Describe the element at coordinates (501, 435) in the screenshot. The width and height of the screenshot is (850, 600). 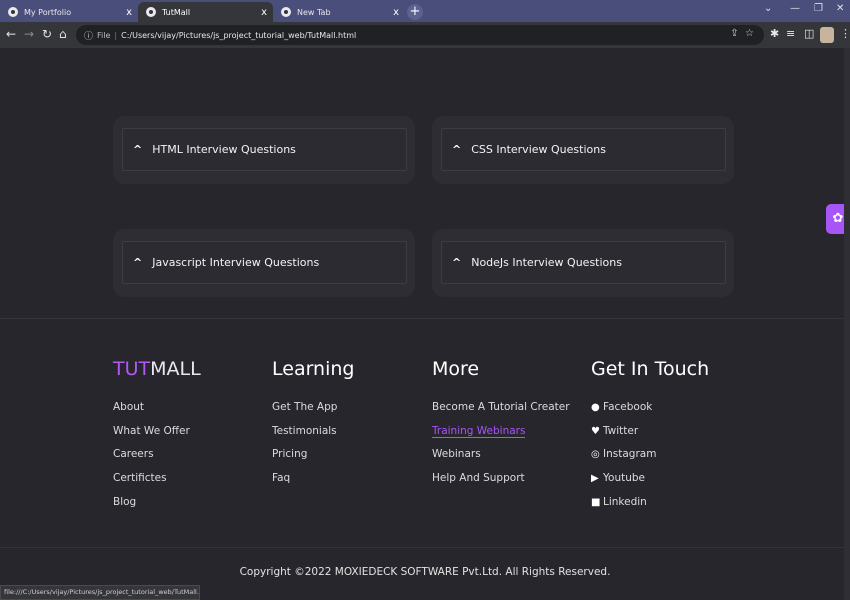
I see `footer-link-training-webinars: Training Webinars` at that location.